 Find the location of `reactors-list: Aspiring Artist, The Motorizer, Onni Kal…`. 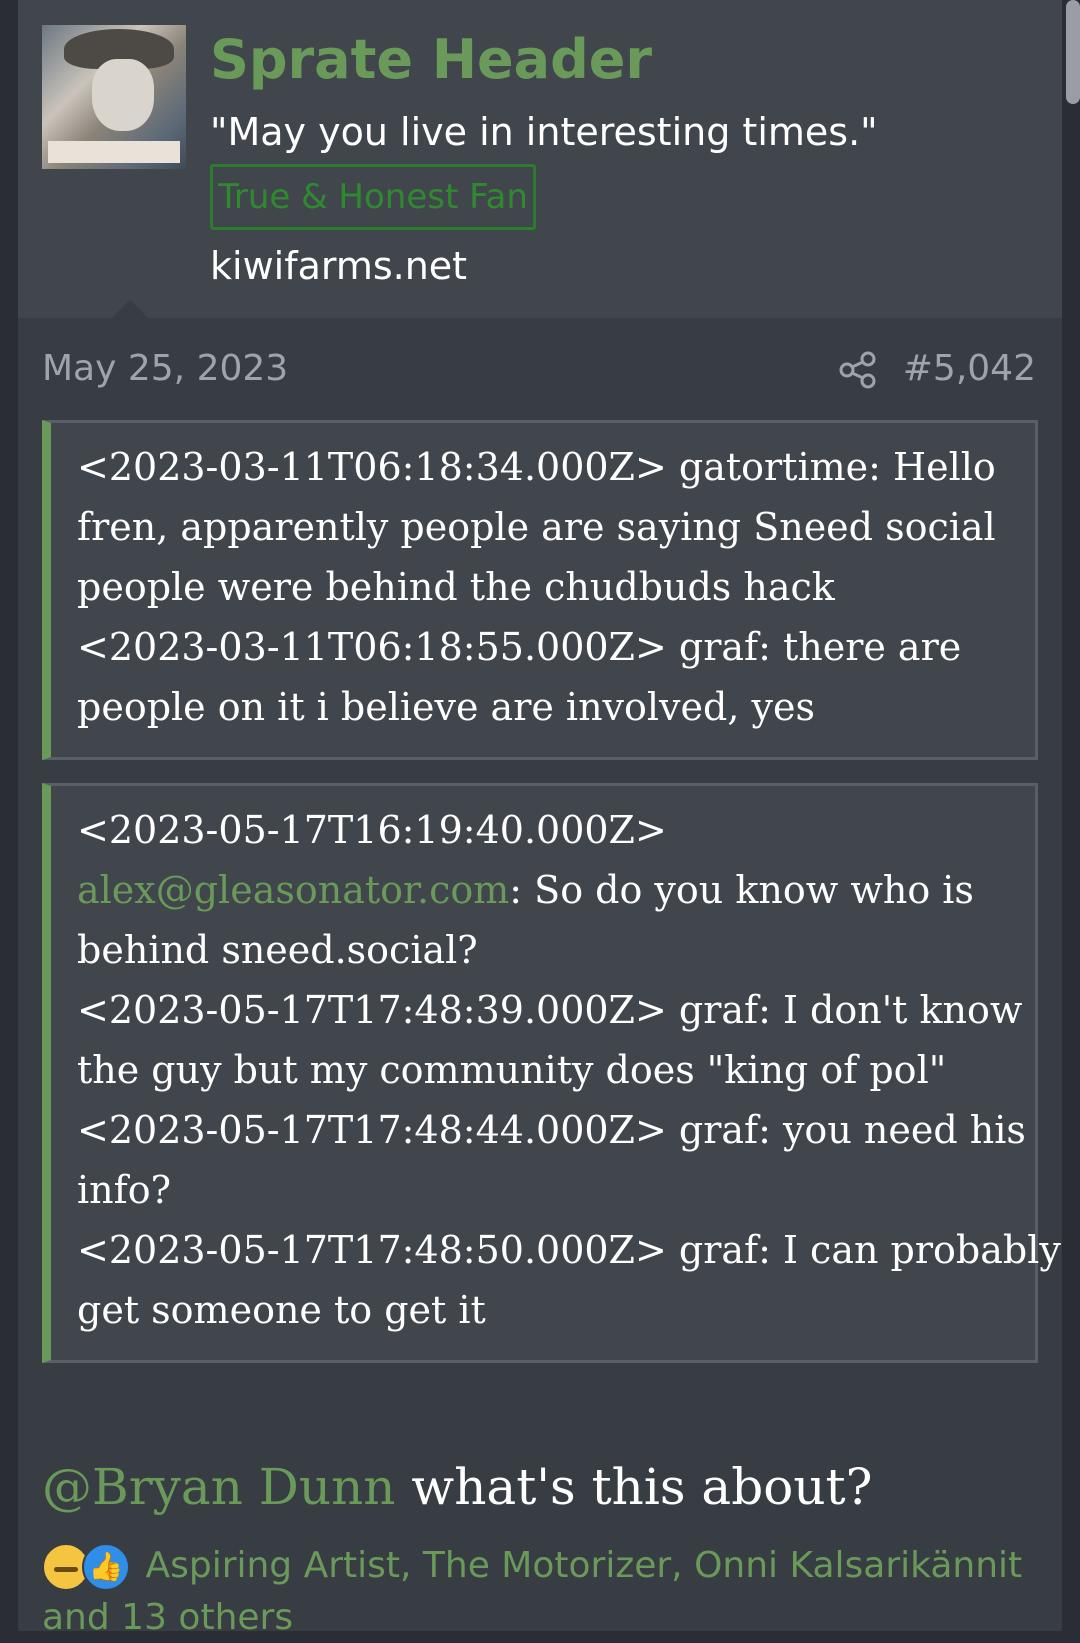

reactors-list: Aspiring Artist, The Motorizer, Onni Kal… is located at coordinates (583, 1565).